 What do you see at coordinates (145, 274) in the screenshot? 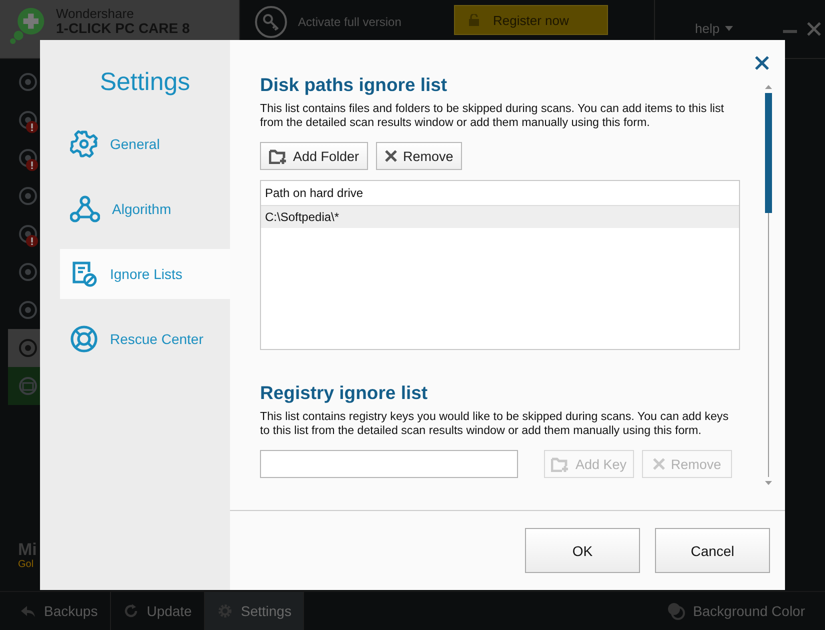
I see `settings-nav-item: Ignore Lists` at bounding box center [145, 274].